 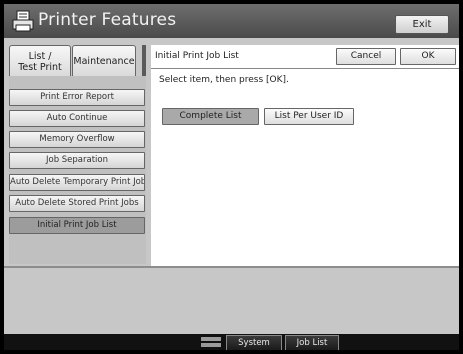 I want to click on menu-item-print-error-report: Print Error Report, so click(x=77, y=97).